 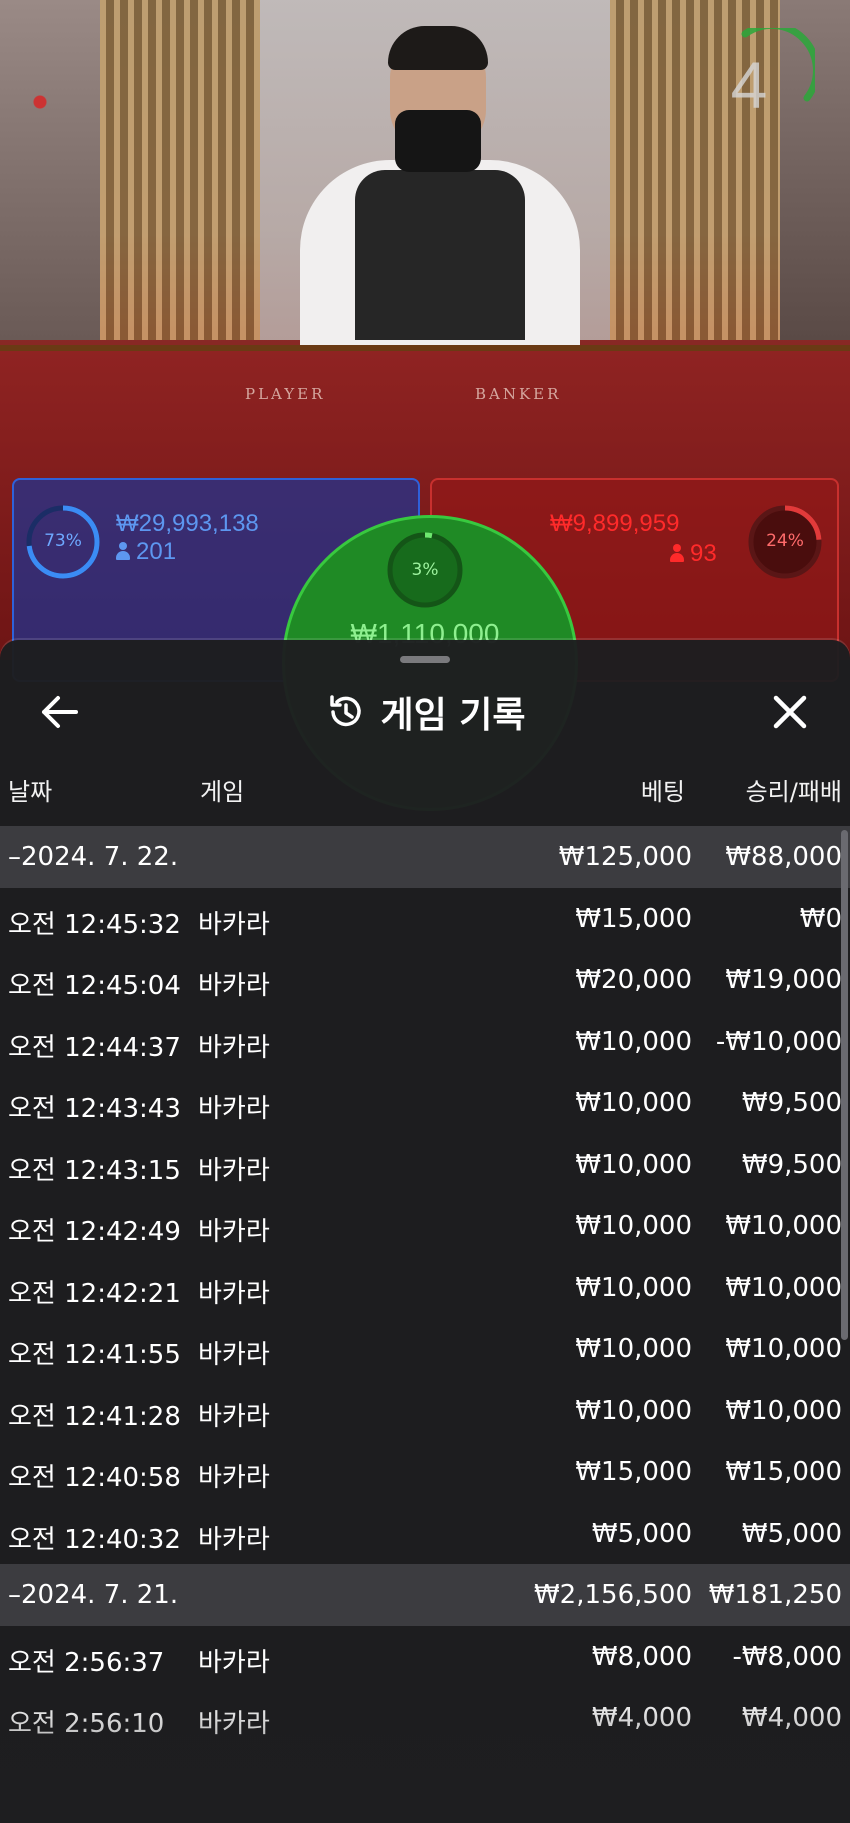 What do you see at coordinates (425, 1657) in the screenshot?
I see `history-row: 오전 2:56:37 바카라 ₩8,000 -₩8,000` at bounding box center [425, 1657].